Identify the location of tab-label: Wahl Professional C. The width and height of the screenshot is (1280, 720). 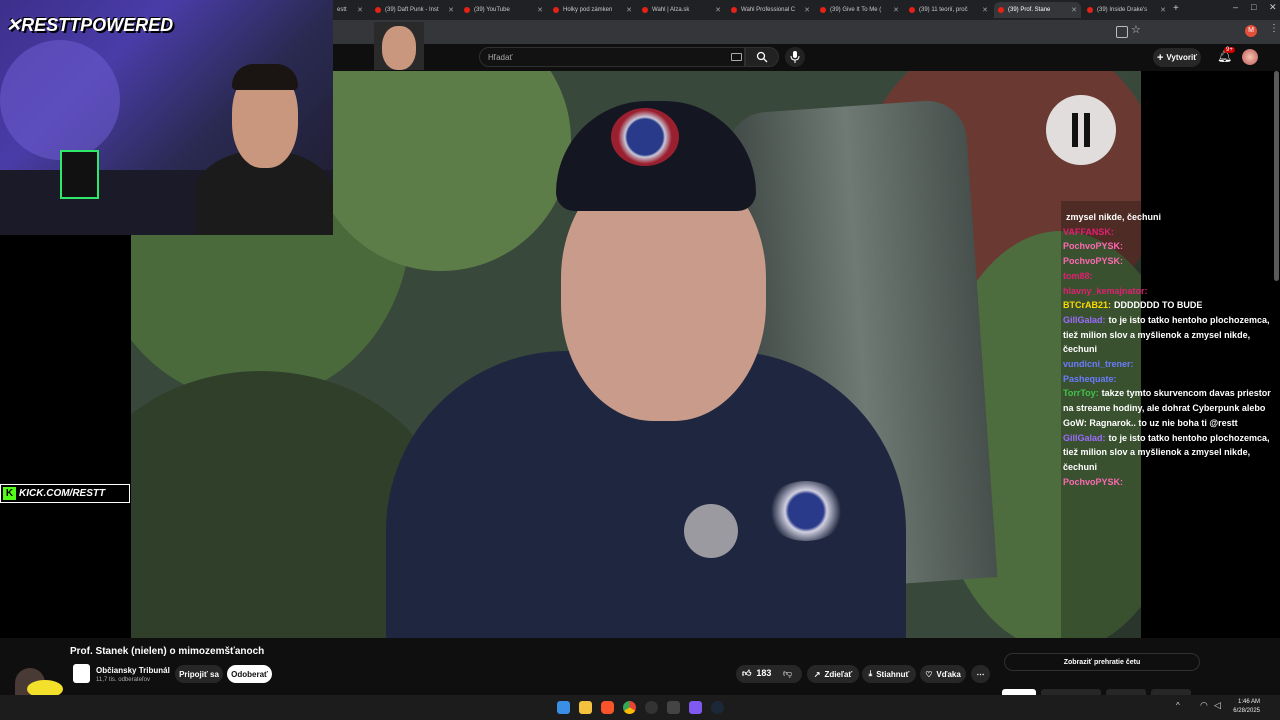
(768, 10).